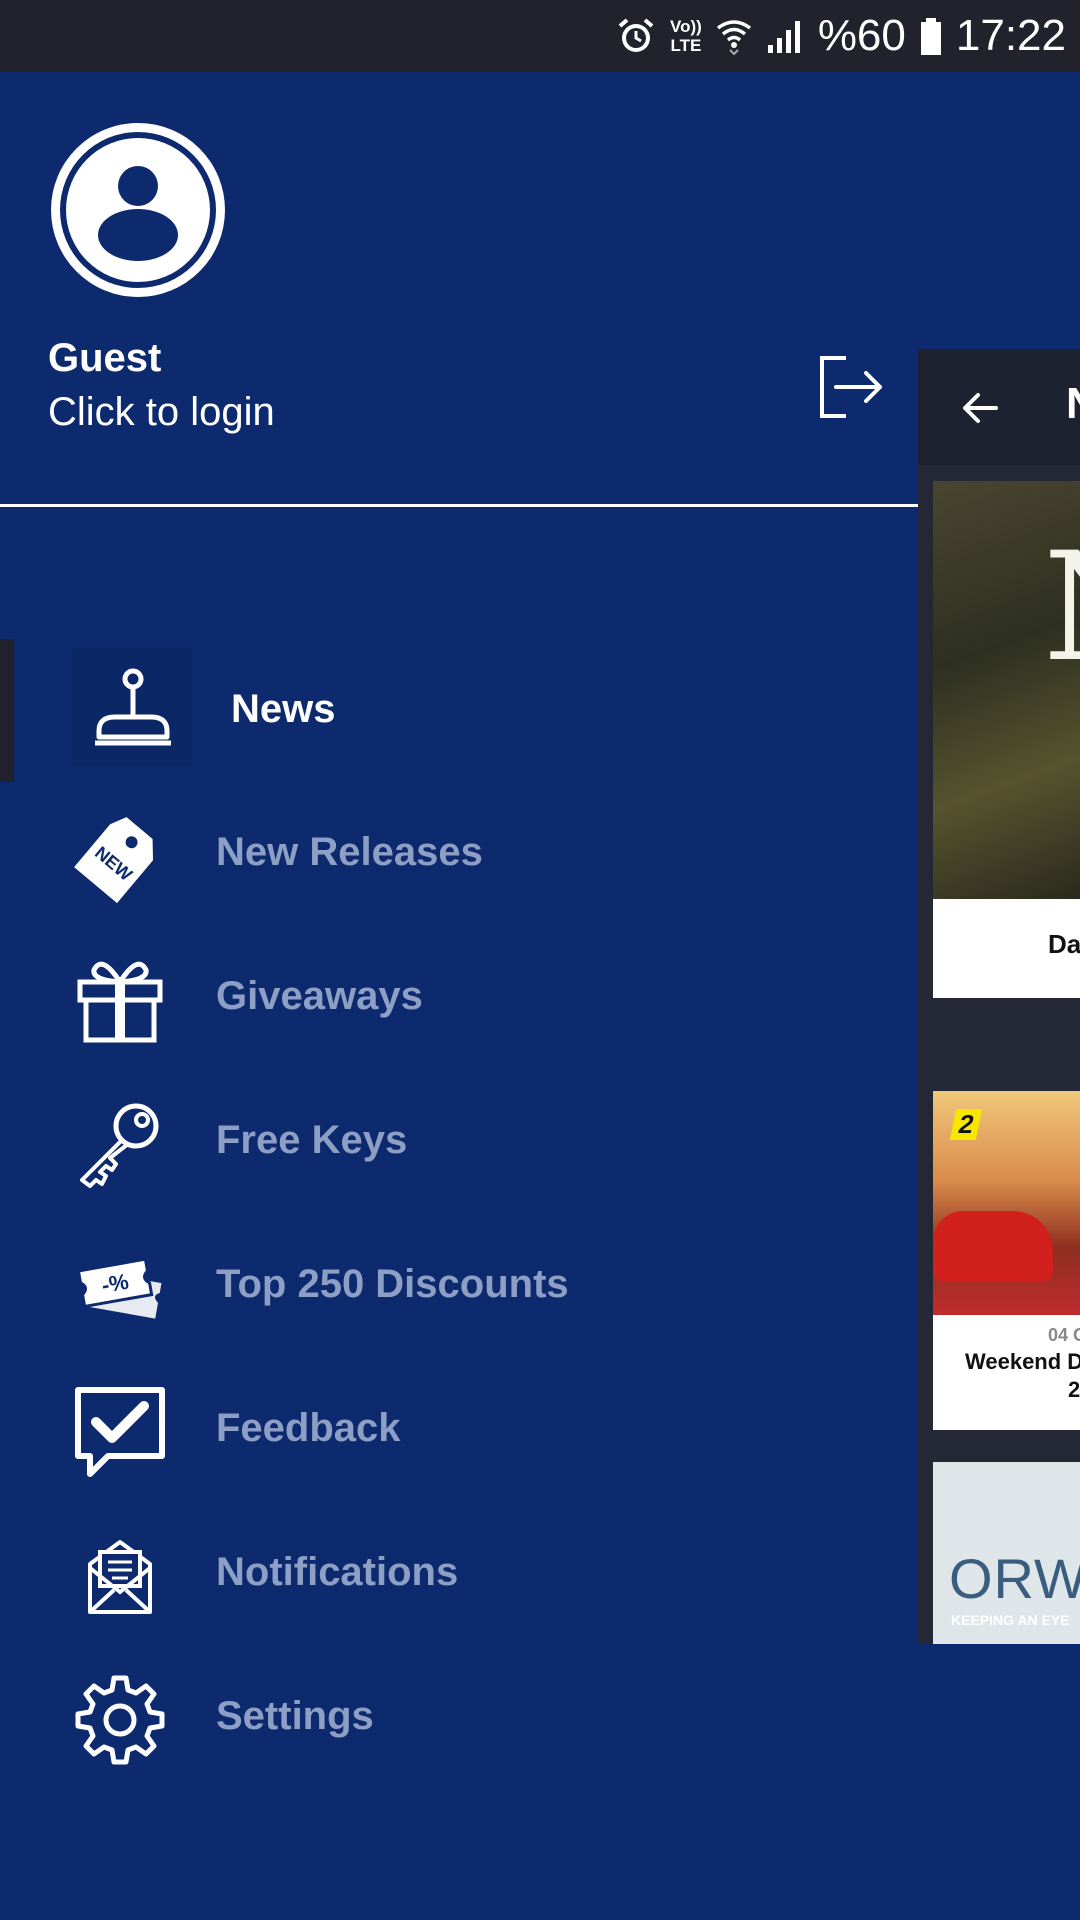 The height and width of the screenshot is (1920, 1080). Describe the element at coordinates (1064, 1335) in the screenshot. I see `news-card-date: 04 Oc` at that location.